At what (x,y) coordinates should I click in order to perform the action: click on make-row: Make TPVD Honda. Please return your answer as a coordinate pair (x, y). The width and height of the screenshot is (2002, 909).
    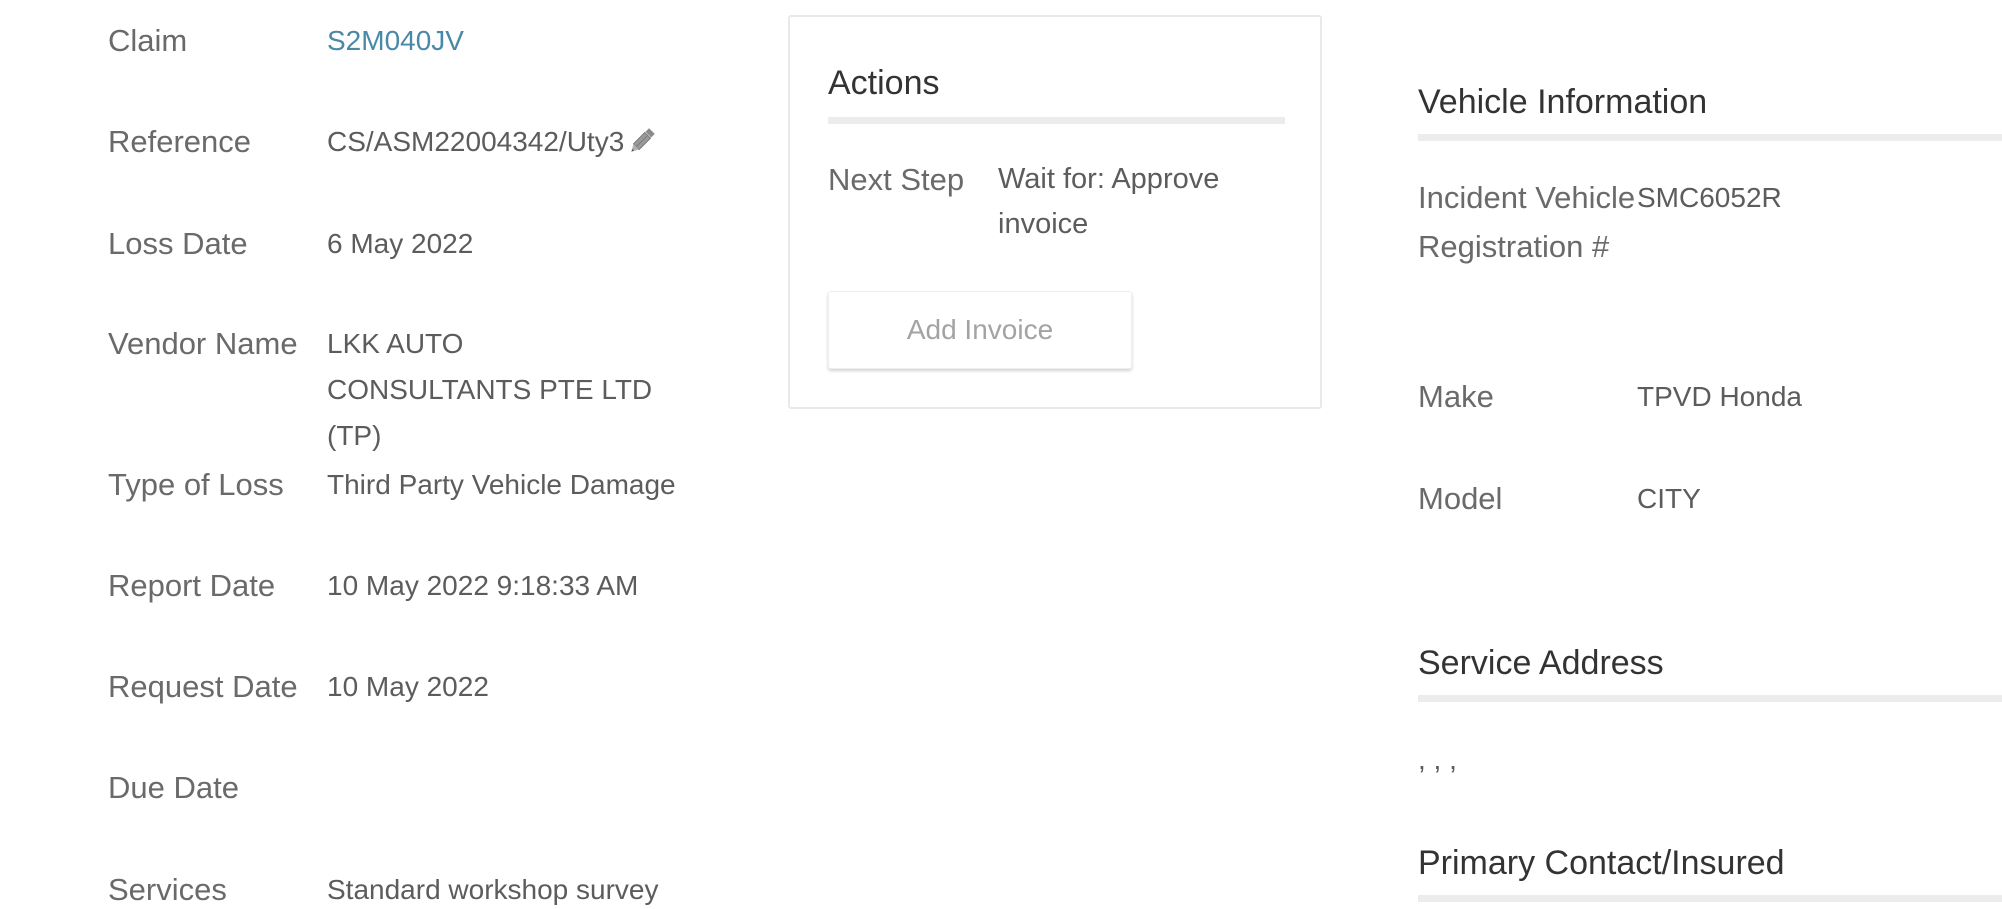
    Looking at the image, I should click on (1610, 396).